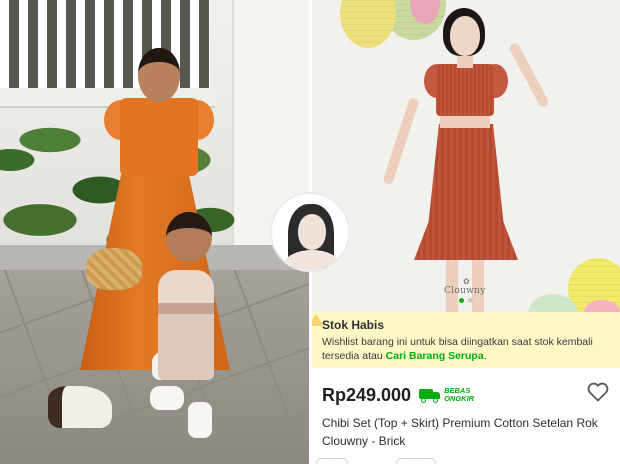 The height and width of the screenshot is (464, 620). What do you see at coordinates (466, 192) in the screenshot?
I see `model-brick-skirt` at bounding box center [466, 192].